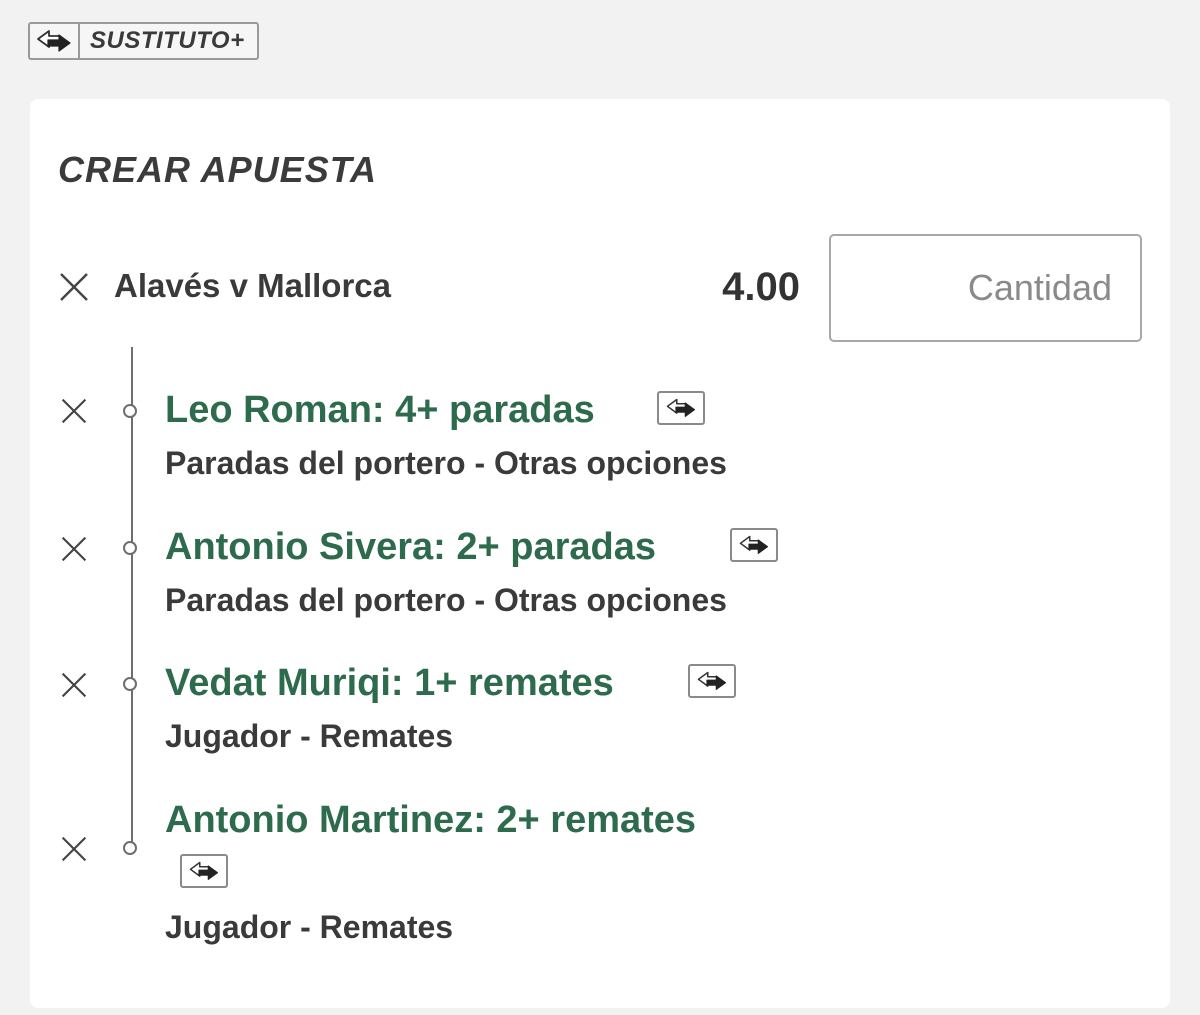  I want to click on event-name: Alavés v Mallorca, so click(252, 285).